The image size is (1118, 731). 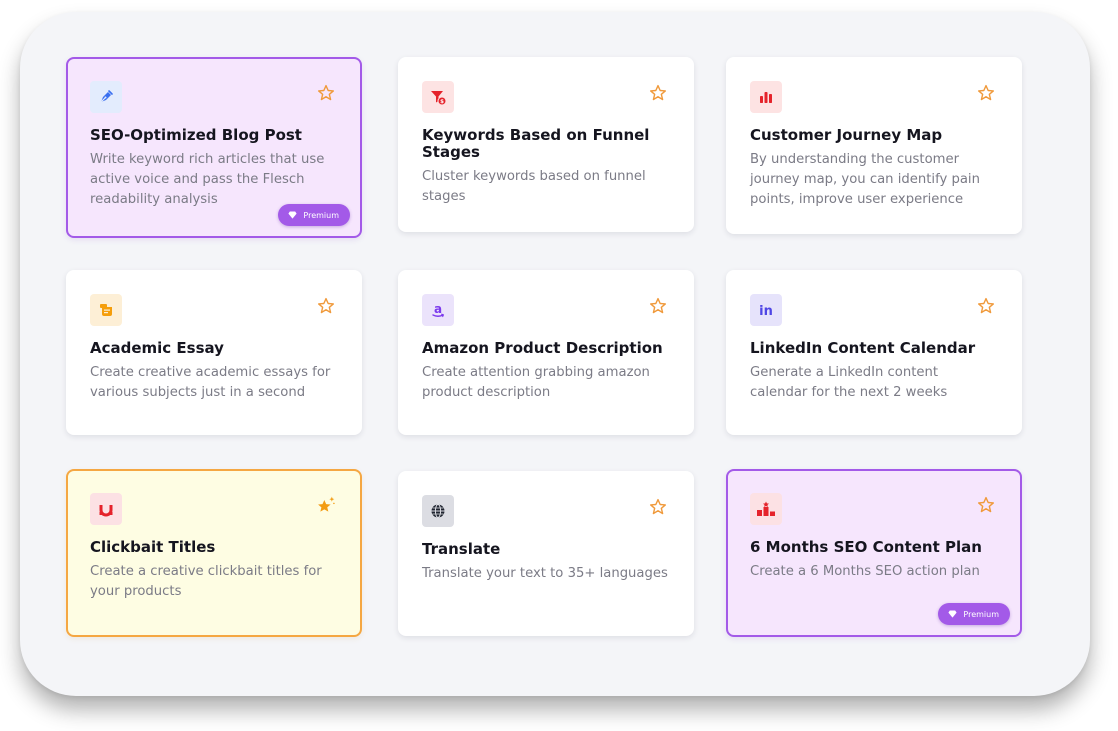 I want to click on svg-text: a, so click(x=438, y=309).